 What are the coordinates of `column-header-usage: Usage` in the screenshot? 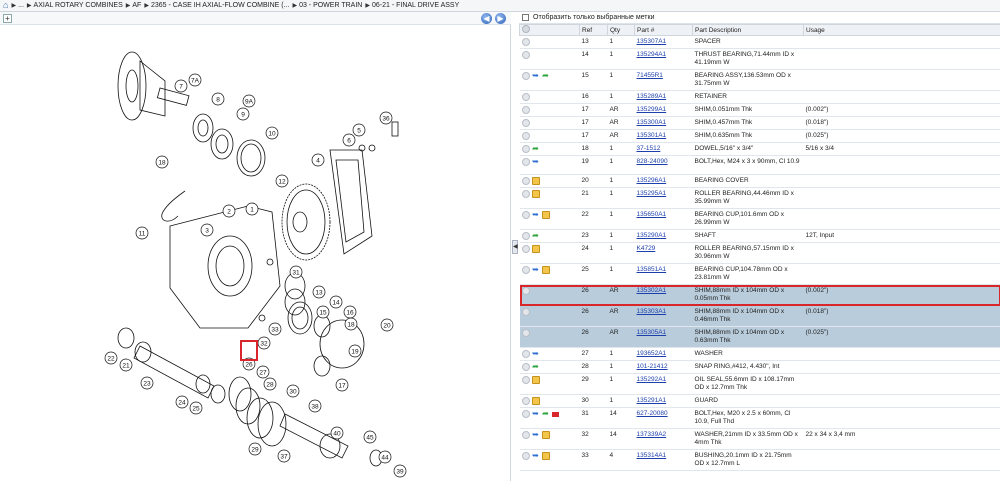 It's located at (901, 30).